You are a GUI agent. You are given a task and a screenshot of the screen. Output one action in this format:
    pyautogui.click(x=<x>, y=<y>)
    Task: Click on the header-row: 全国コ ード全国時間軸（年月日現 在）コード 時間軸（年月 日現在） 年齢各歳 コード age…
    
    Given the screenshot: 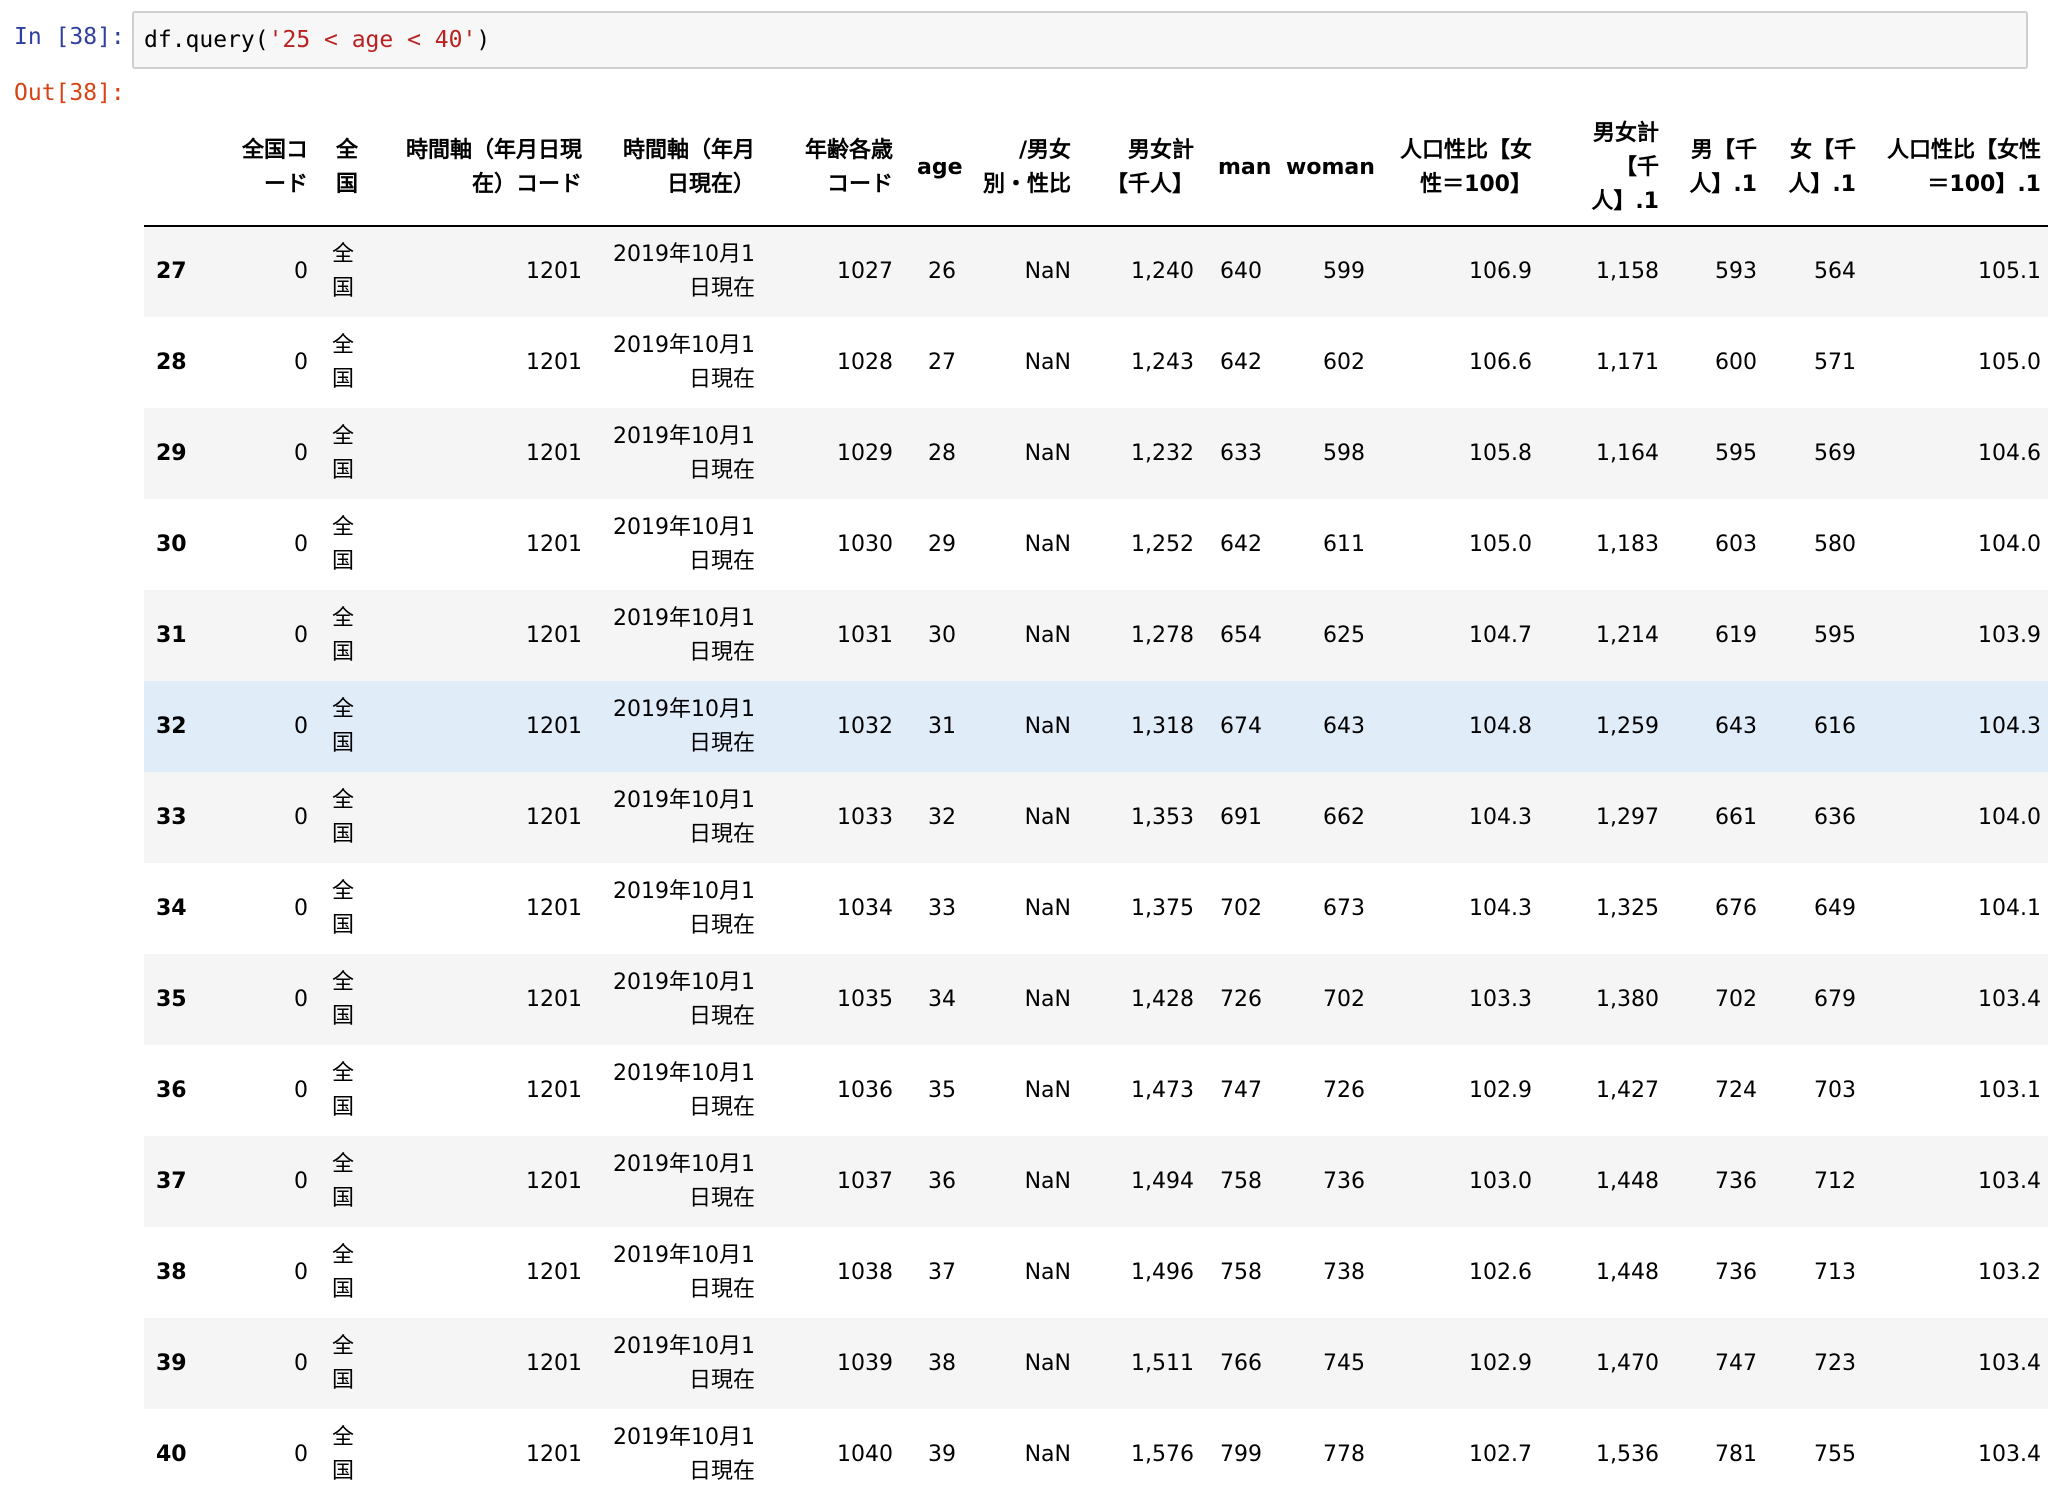 What is the action you would take?
    pyautogui.click(x=1096, y=168)
    